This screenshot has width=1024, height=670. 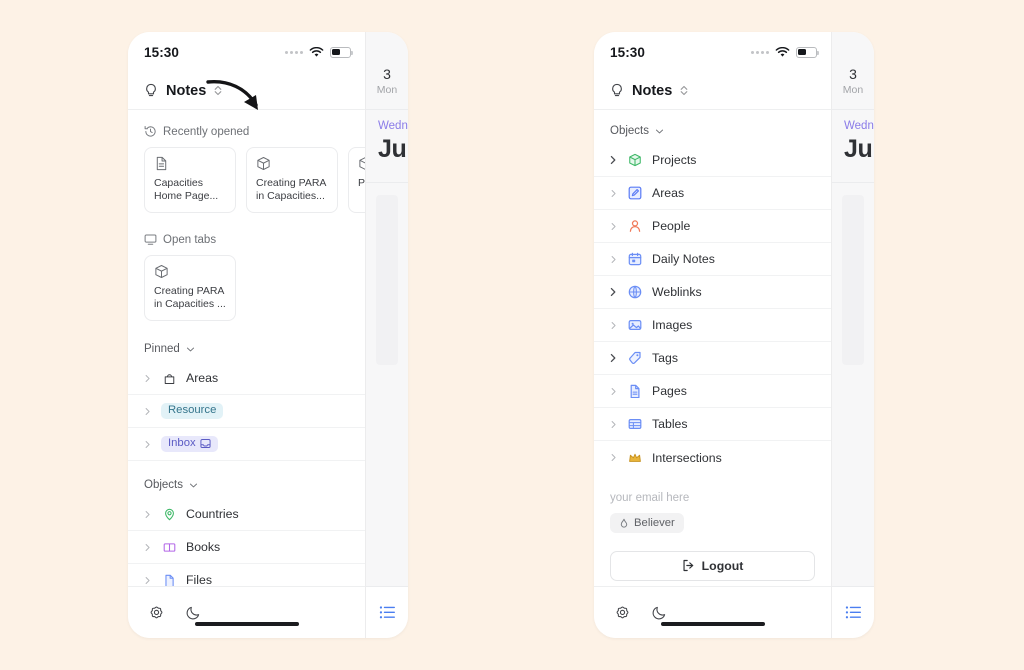 I want to click on object-item-label: Pages, so click(x=669, y=391).